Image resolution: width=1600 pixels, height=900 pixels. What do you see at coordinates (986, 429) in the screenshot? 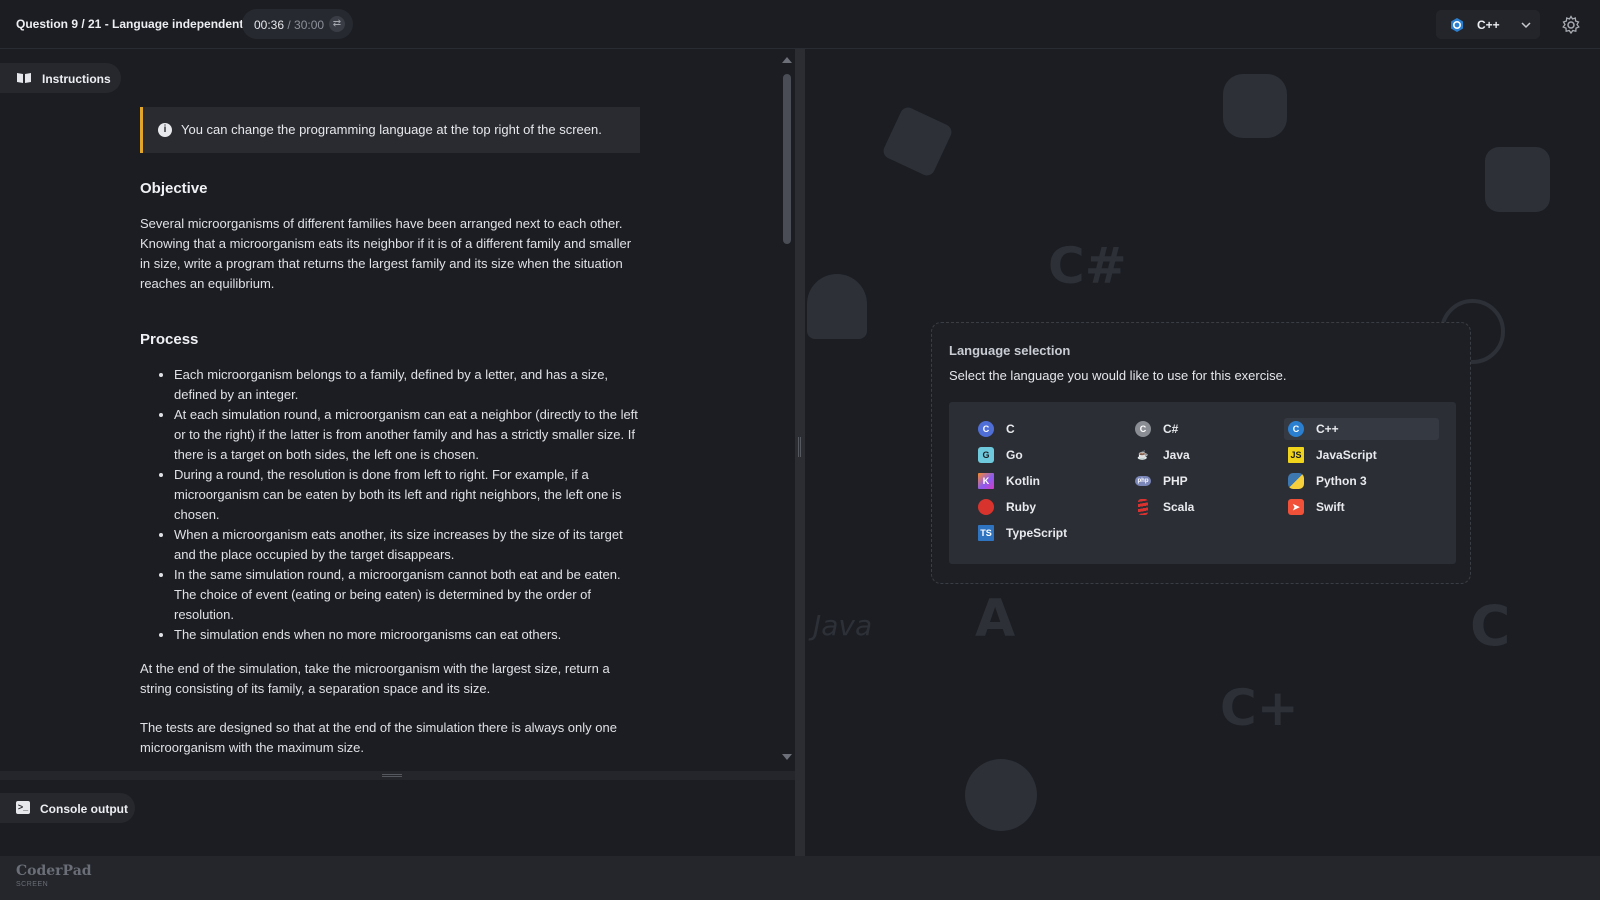
I see `c-logo-icon: C` at bounding box center [986, 429].